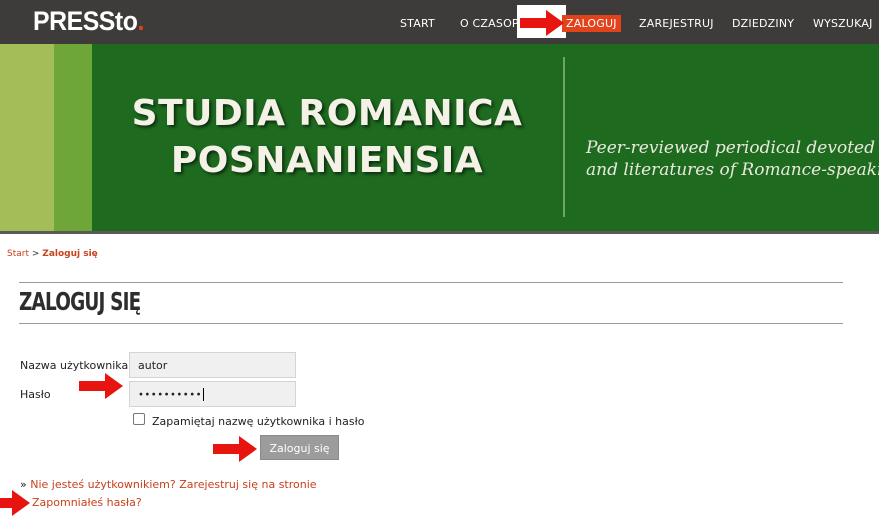 The height and width of the screenshot is (519, 879). I want to click on password-label: Hasło, so click(35, 394).